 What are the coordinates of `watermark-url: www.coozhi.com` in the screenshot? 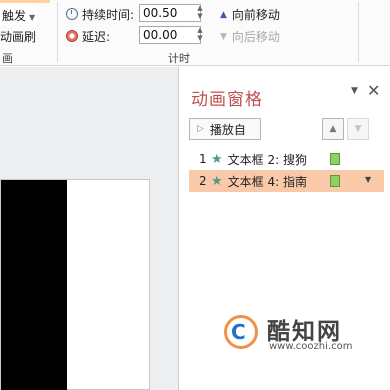 It's located at (311, 346).